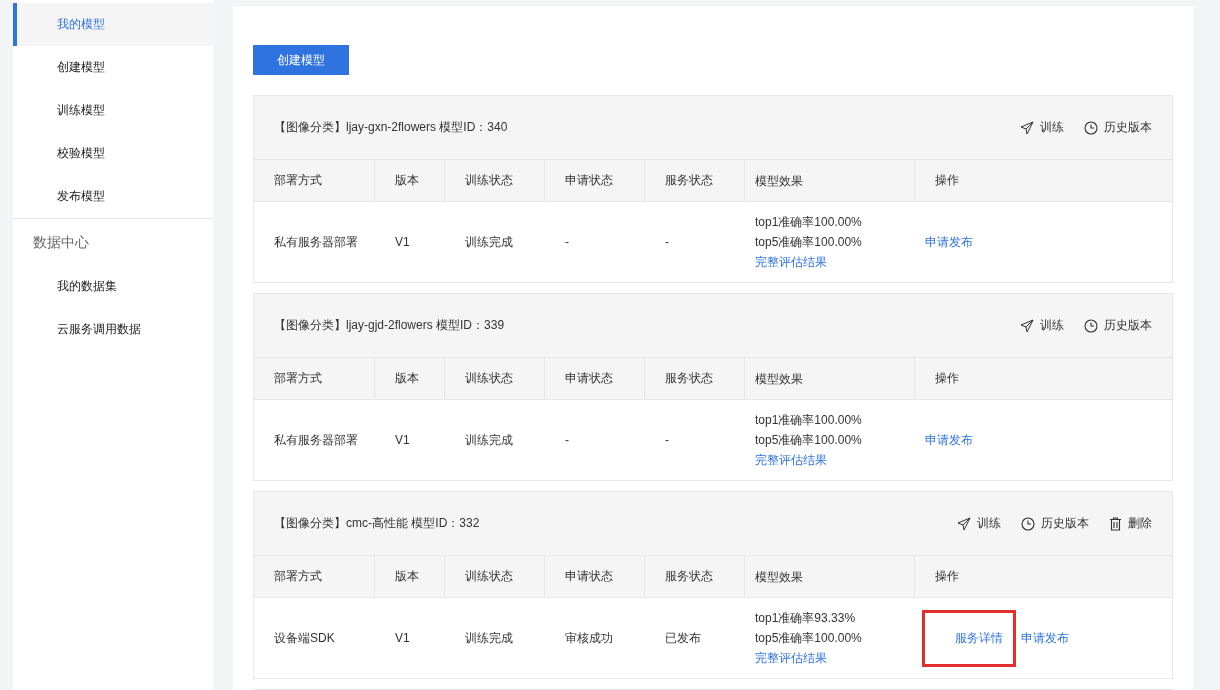 The width and height of the screenshot is (1220, 690). Describe the element at coordinates (113, 110) in the screenshot. I see `sidebar-item: 训练模型` at that location.